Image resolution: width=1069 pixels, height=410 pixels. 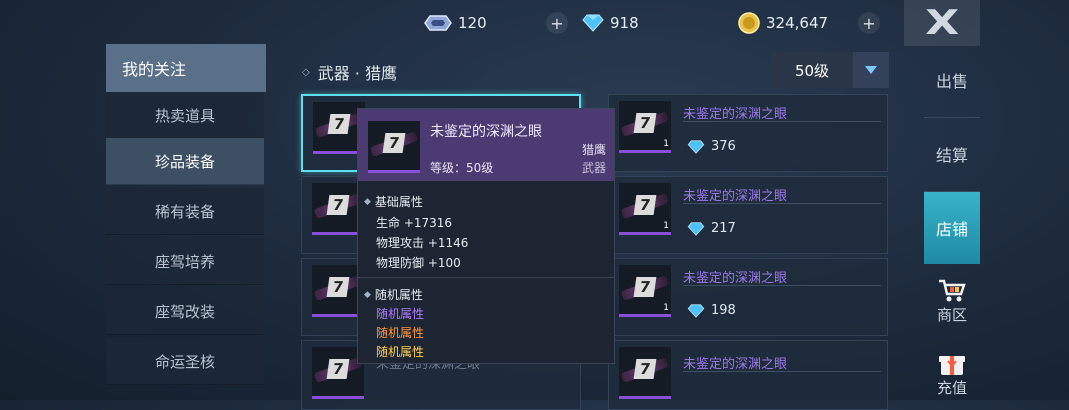 What do you see at coordinates (749, 23) in the screenshot?
I see `gold-coin-icon` at bounding box center [749, 23].